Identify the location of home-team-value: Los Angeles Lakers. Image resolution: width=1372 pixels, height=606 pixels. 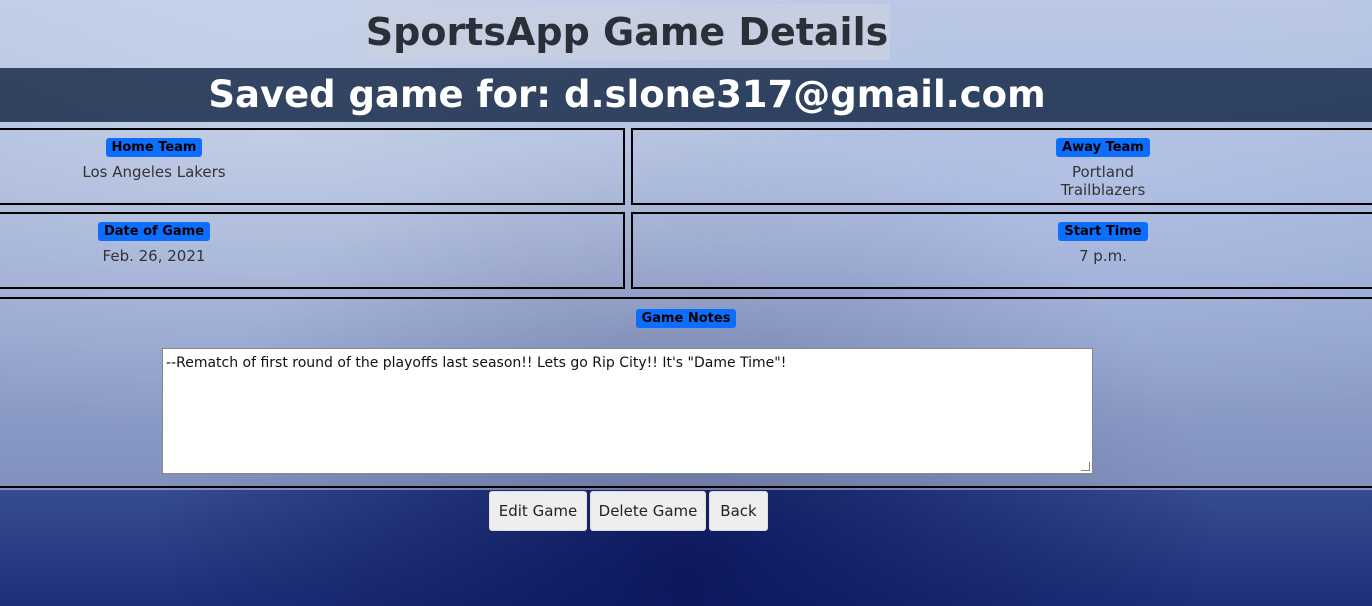
(154, 172).